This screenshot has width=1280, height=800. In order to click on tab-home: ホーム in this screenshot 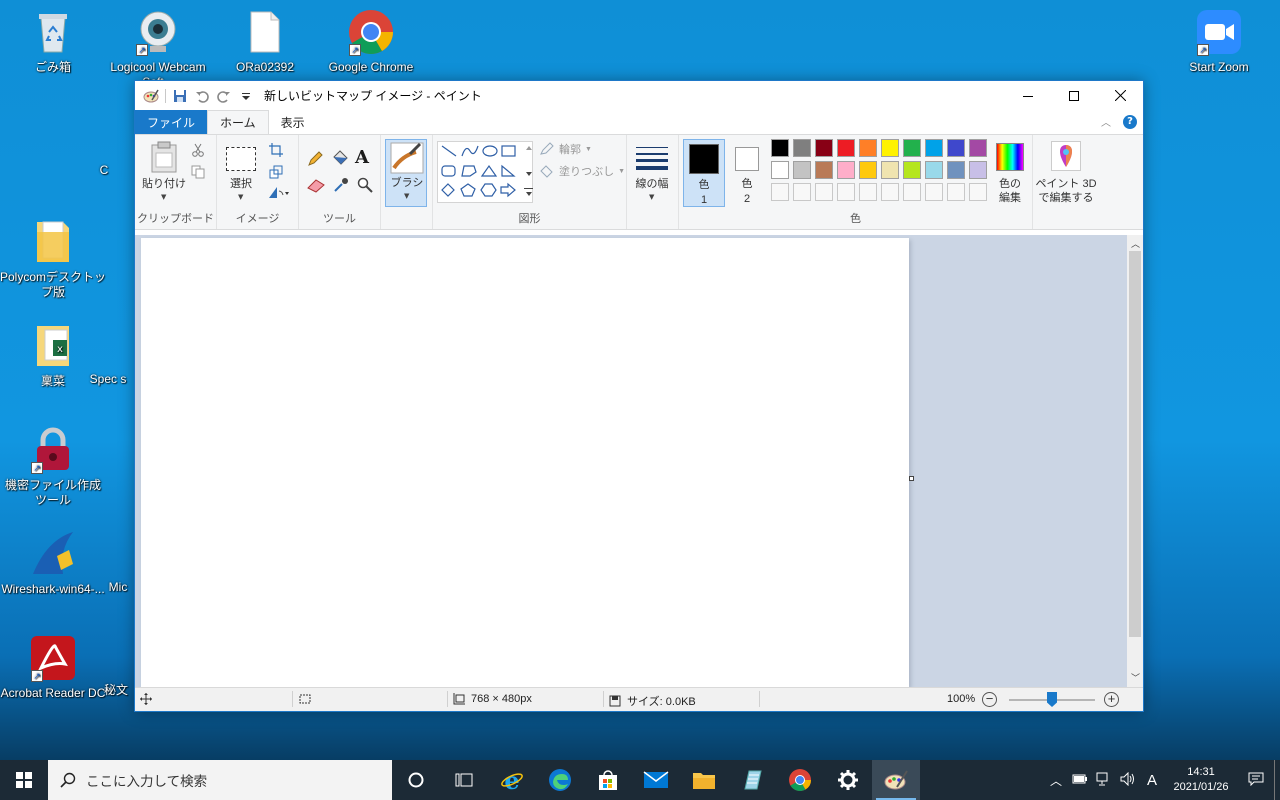, I will do `click(238, 122)`.